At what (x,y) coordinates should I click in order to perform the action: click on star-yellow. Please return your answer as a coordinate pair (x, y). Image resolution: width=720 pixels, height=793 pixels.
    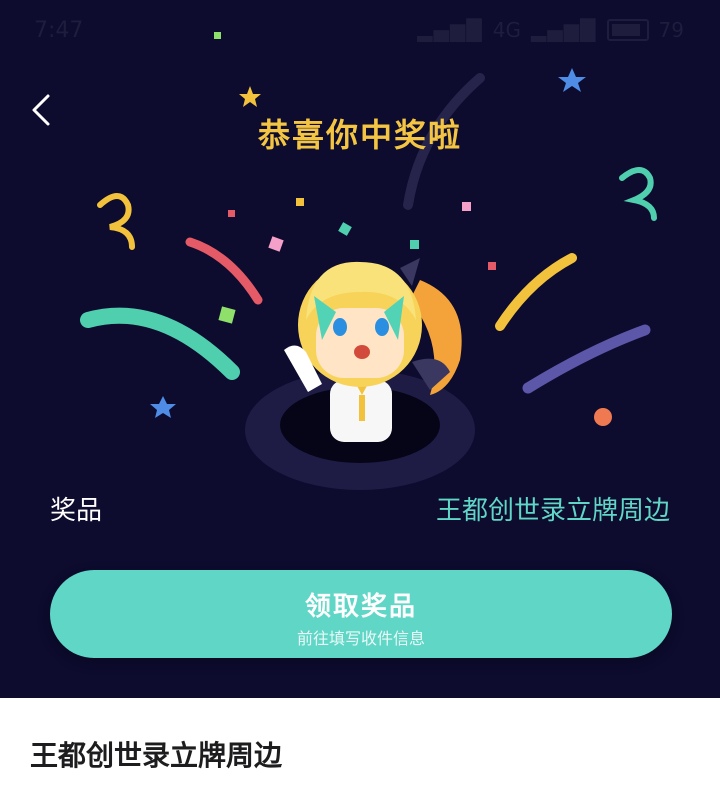
    Looking at the image, I should click on (250, 96).